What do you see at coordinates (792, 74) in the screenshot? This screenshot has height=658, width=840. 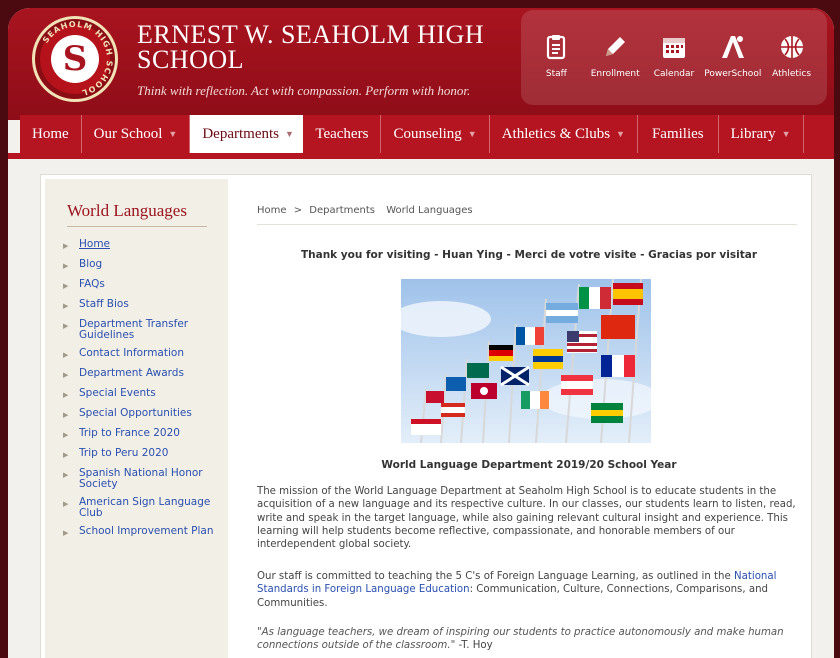 I see `quicklink-label: Athletics` at bounding box center [792, 74].